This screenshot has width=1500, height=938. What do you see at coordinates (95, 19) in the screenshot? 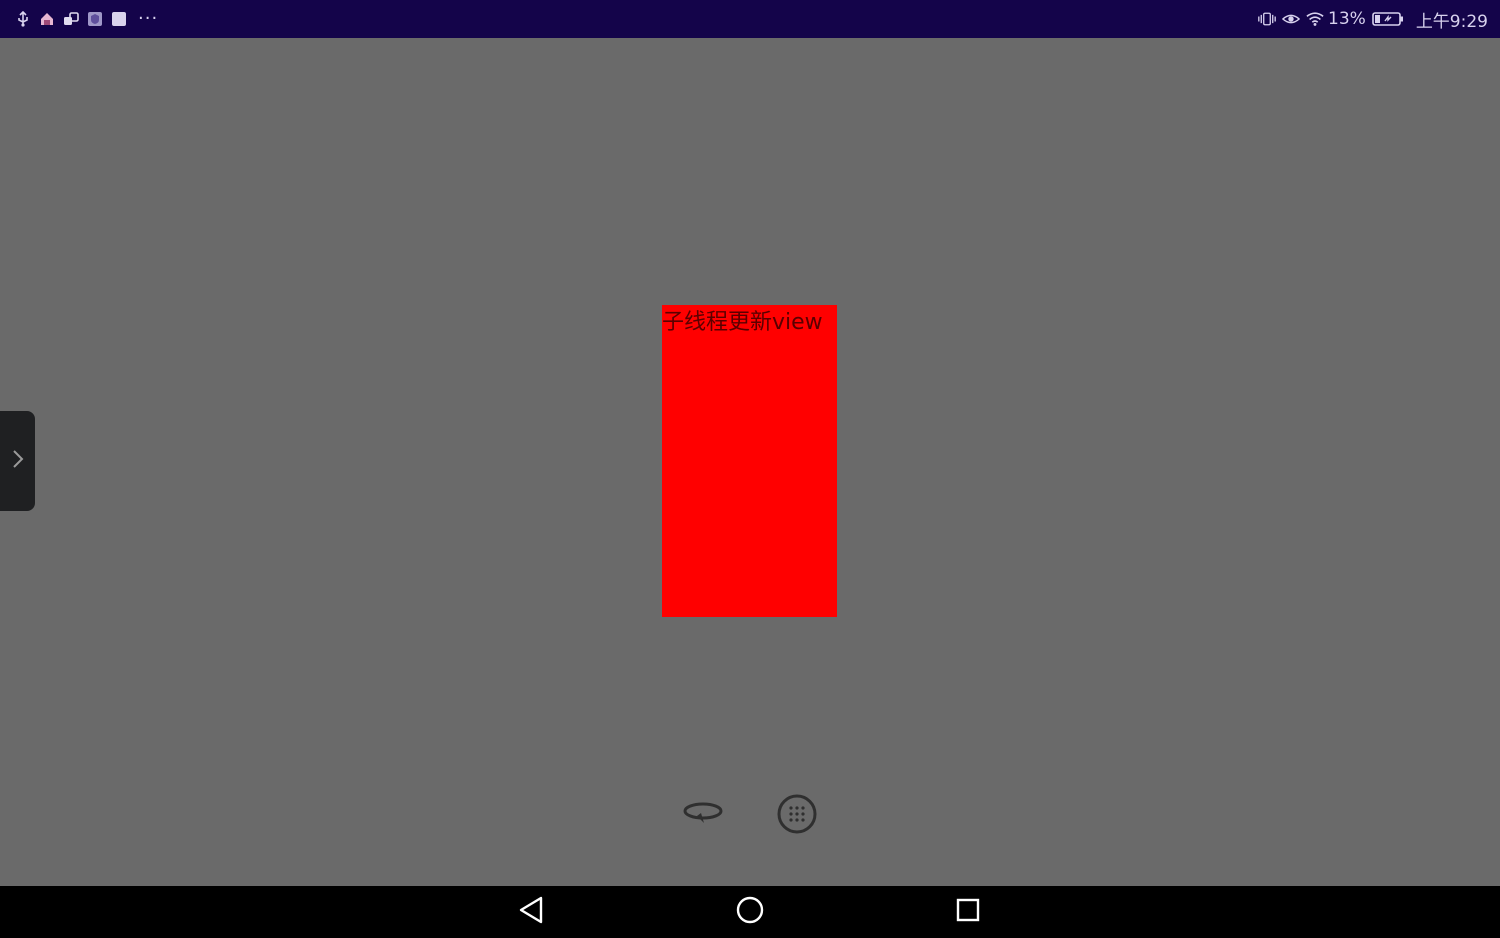
I see `shield-app-icon` at bounding box center [95, 19].